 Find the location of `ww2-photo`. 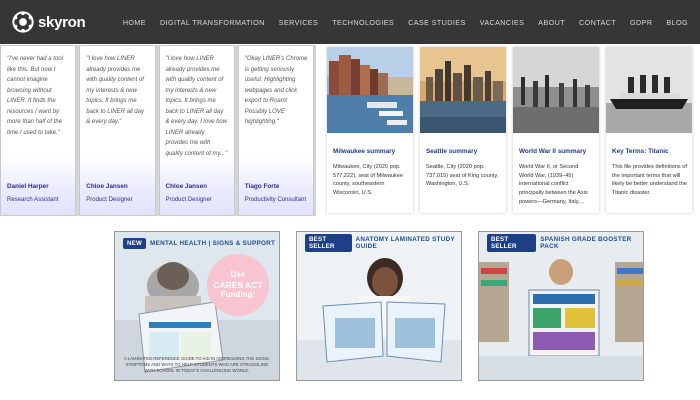

ww2-photo is located at coordinates (556, 90).